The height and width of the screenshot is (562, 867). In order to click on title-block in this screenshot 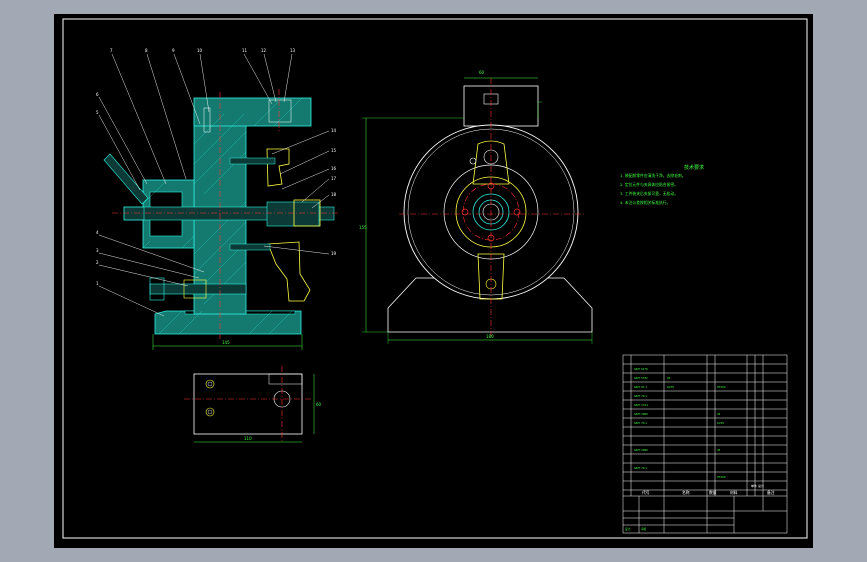, I will do `click(705, 444)`.